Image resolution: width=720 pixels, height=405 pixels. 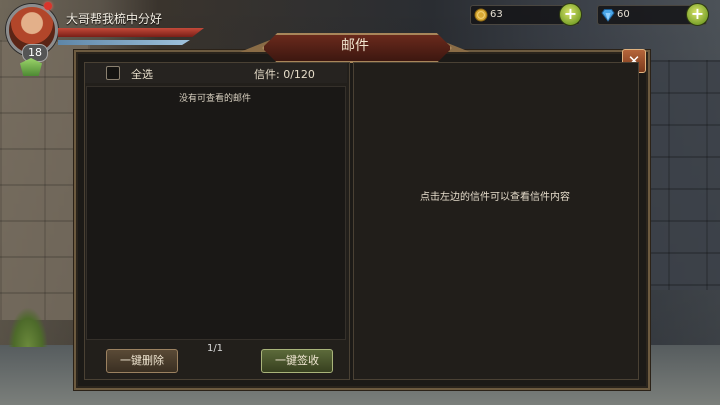 What do you see at coordinates (608, 15) in the screenshot?
I see `diamond-icon` at bounding box center [608, 15].